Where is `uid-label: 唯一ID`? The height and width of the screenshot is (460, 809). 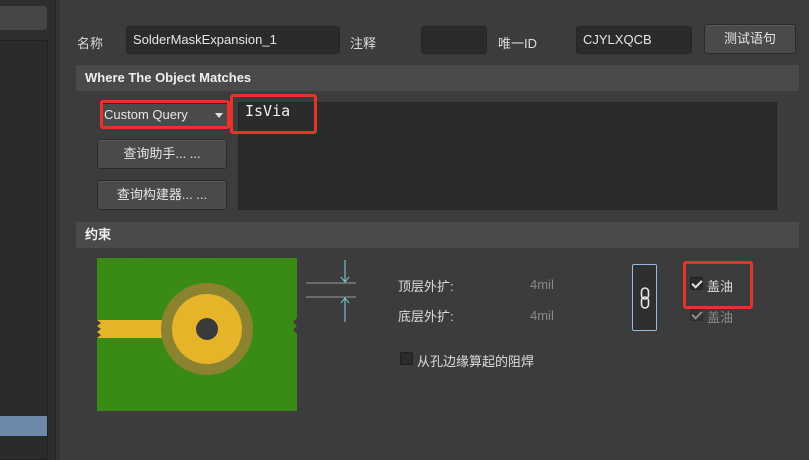
uid-label: 唯一ID is located at coordinates (518, 43).